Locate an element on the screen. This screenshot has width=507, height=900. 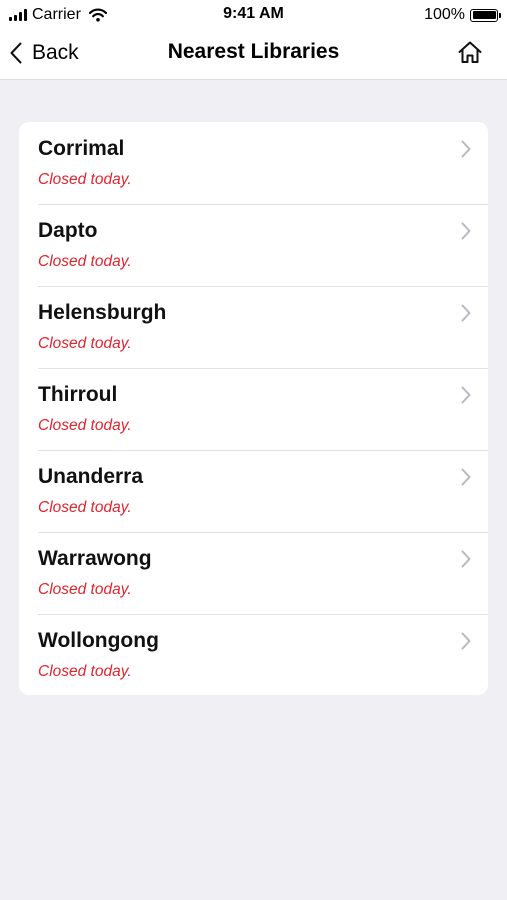
home-button is located at coordinates (470, 53).